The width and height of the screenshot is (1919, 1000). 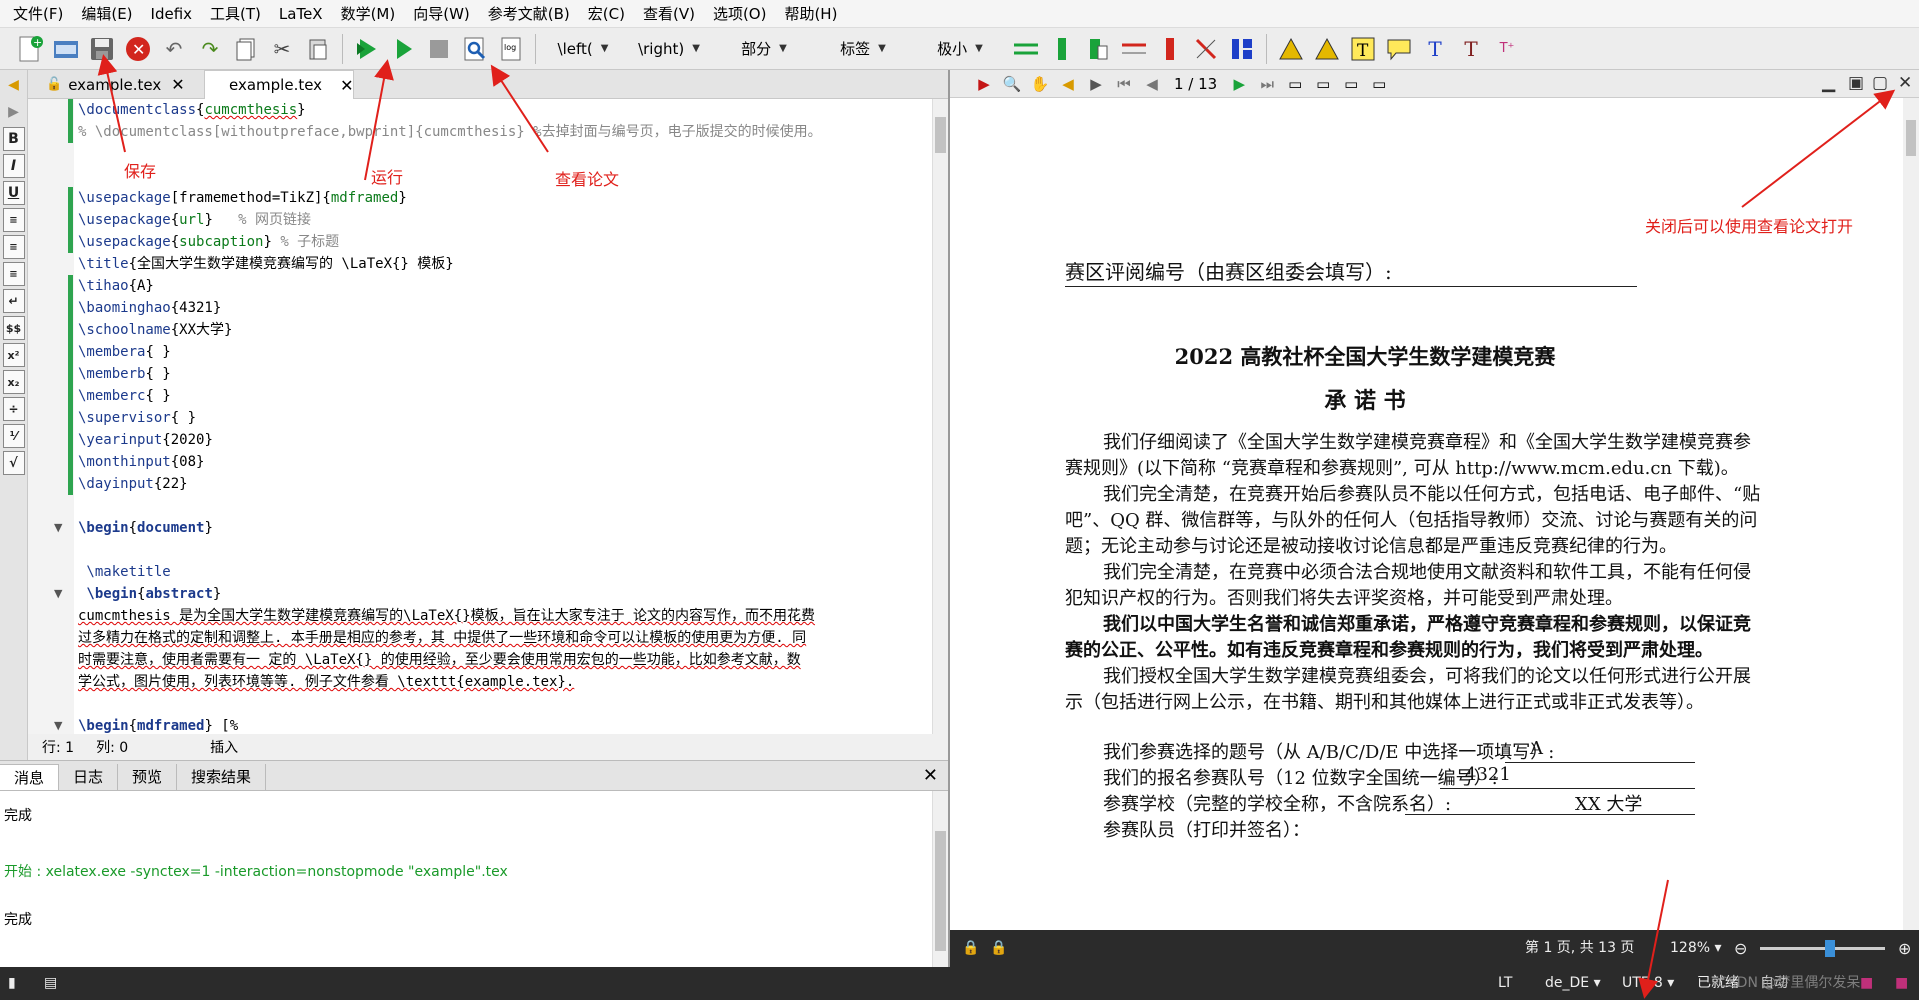 What do you see at coordinates (30, 777) in the screenshot?
I see `tab-messages: 消息` at bounding box center [30, 777].